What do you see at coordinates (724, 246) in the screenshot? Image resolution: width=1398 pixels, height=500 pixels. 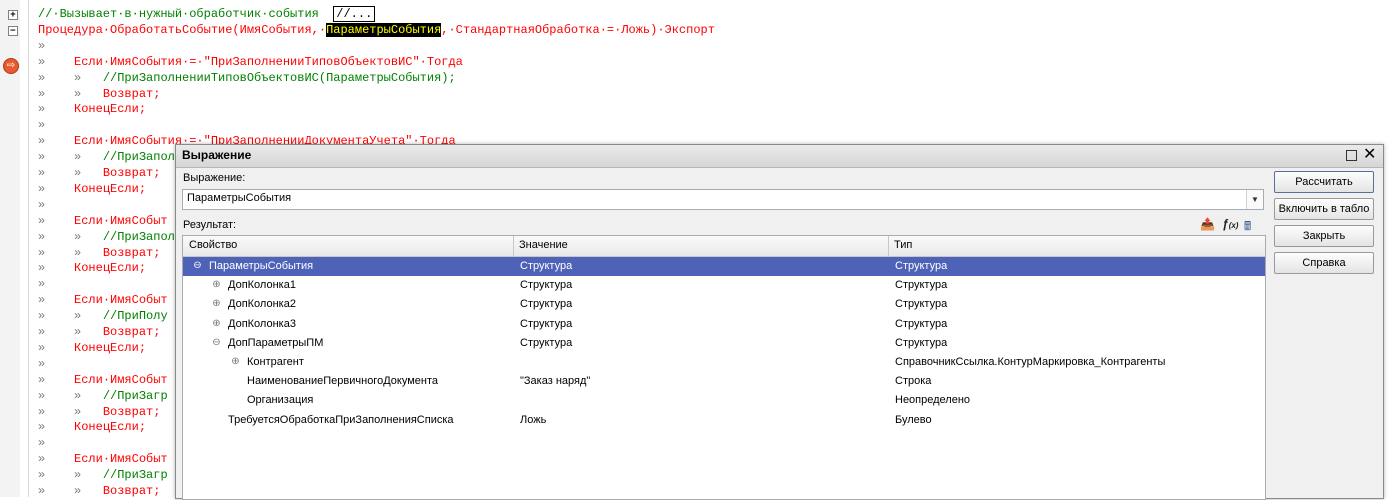 I see `table-header: Свойство Значение Тип` at bounding box center [724, 246].